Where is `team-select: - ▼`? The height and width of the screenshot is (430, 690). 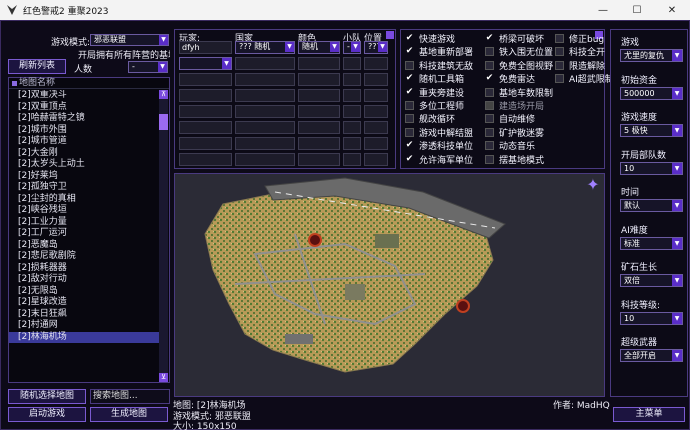
team-select: - ▼ is located at coordinates (352, 47).